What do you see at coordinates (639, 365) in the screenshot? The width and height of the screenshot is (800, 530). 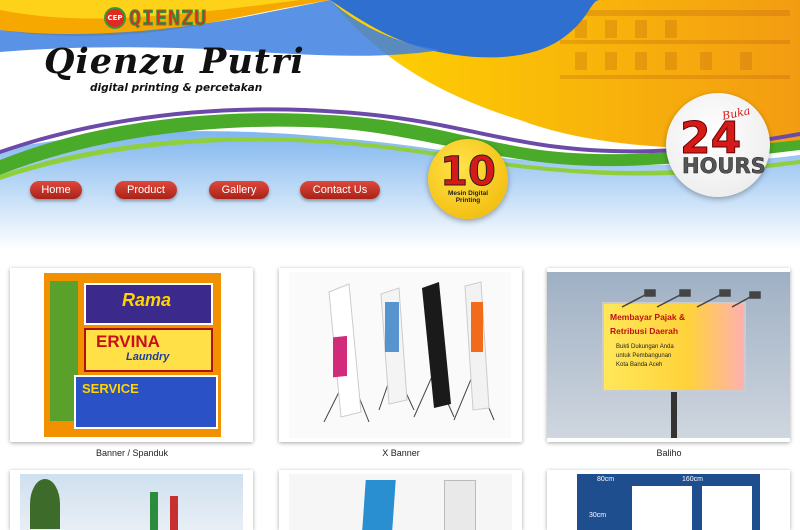 I see `baliho-line5: Kota Banda Aceh` at bounding box center [639, 365].